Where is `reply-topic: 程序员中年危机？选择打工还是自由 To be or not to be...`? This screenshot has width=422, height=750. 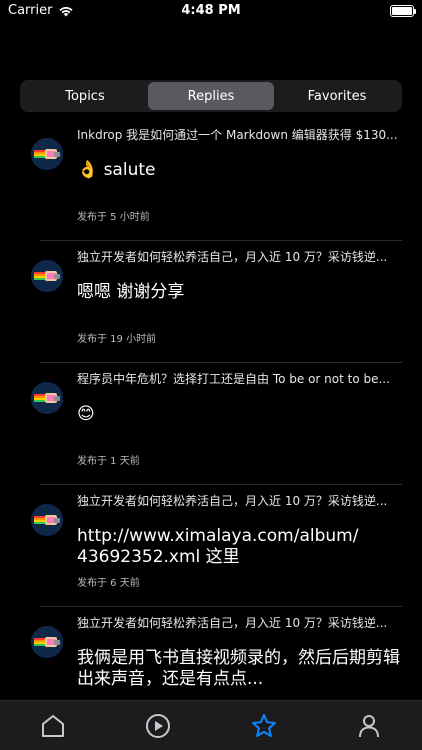 reply-topic: 程序员中年危机？选择打工还是自由 To be or not to be... is located at coordinates (239, 378).